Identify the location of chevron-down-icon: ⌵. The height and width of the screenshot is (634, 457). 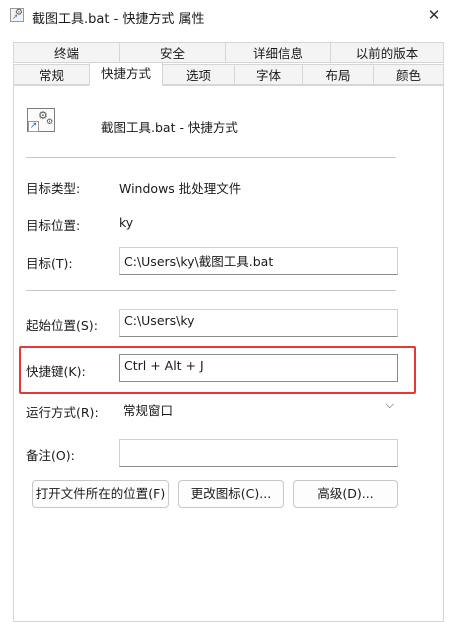
(389, 404).